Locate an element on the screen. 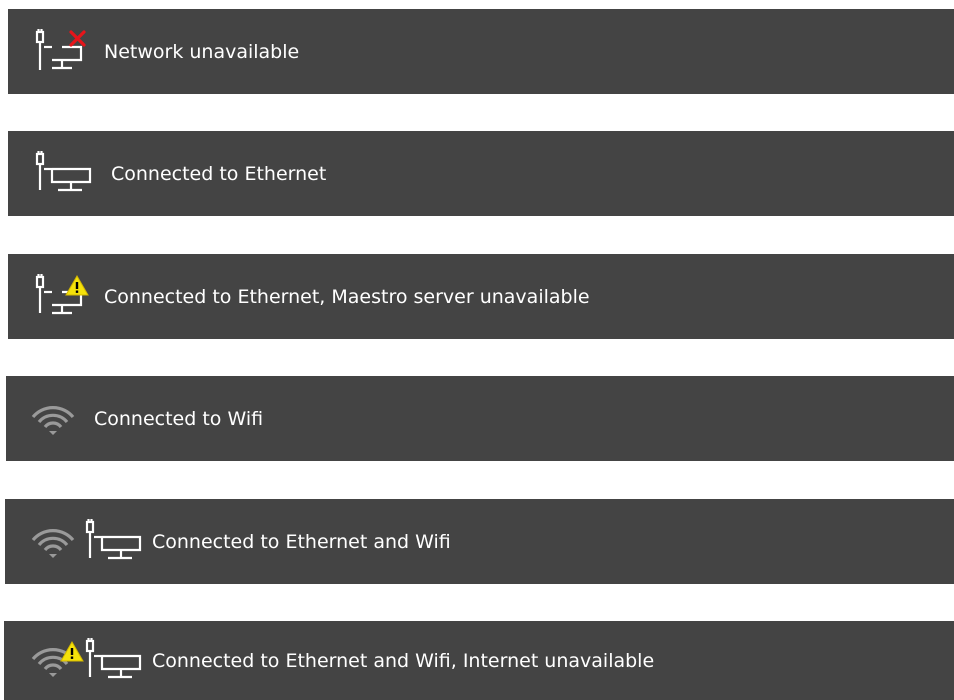 This screenshot has width=954, height=700. status-bar-wifi: Connected to Wifi is located at coordinates (480, 418).